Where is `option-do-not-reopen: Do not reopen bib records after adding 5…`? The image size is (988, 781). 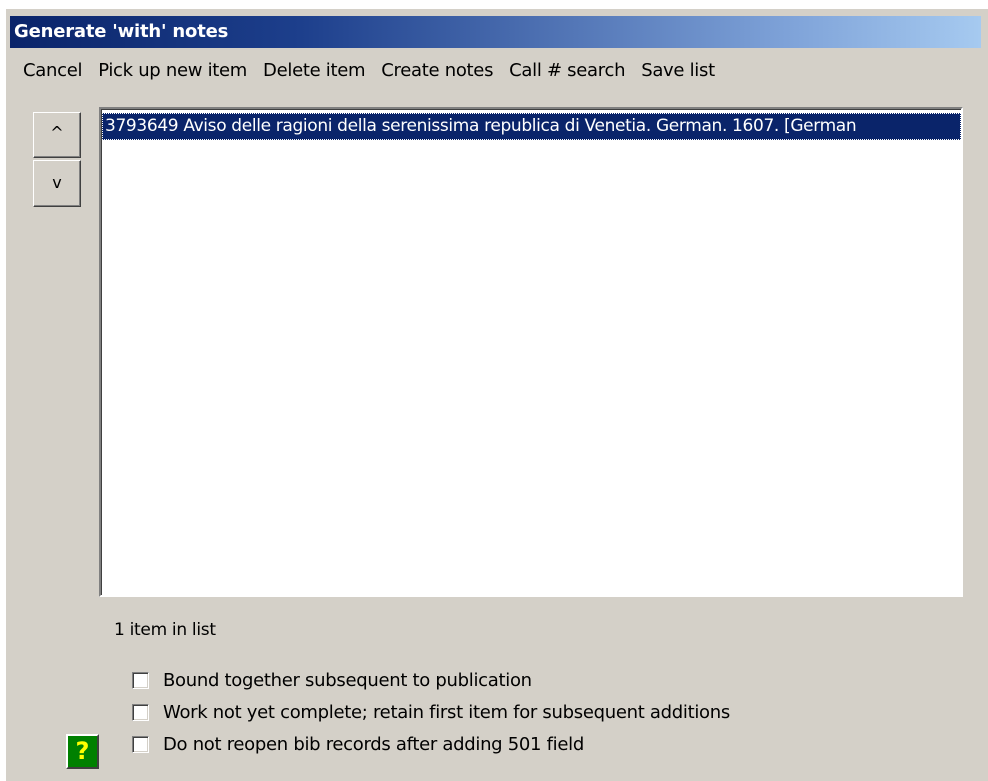
option-do-not-reopen: Do not reopen bib records after adding 5… is located at coordinates (358, 744).